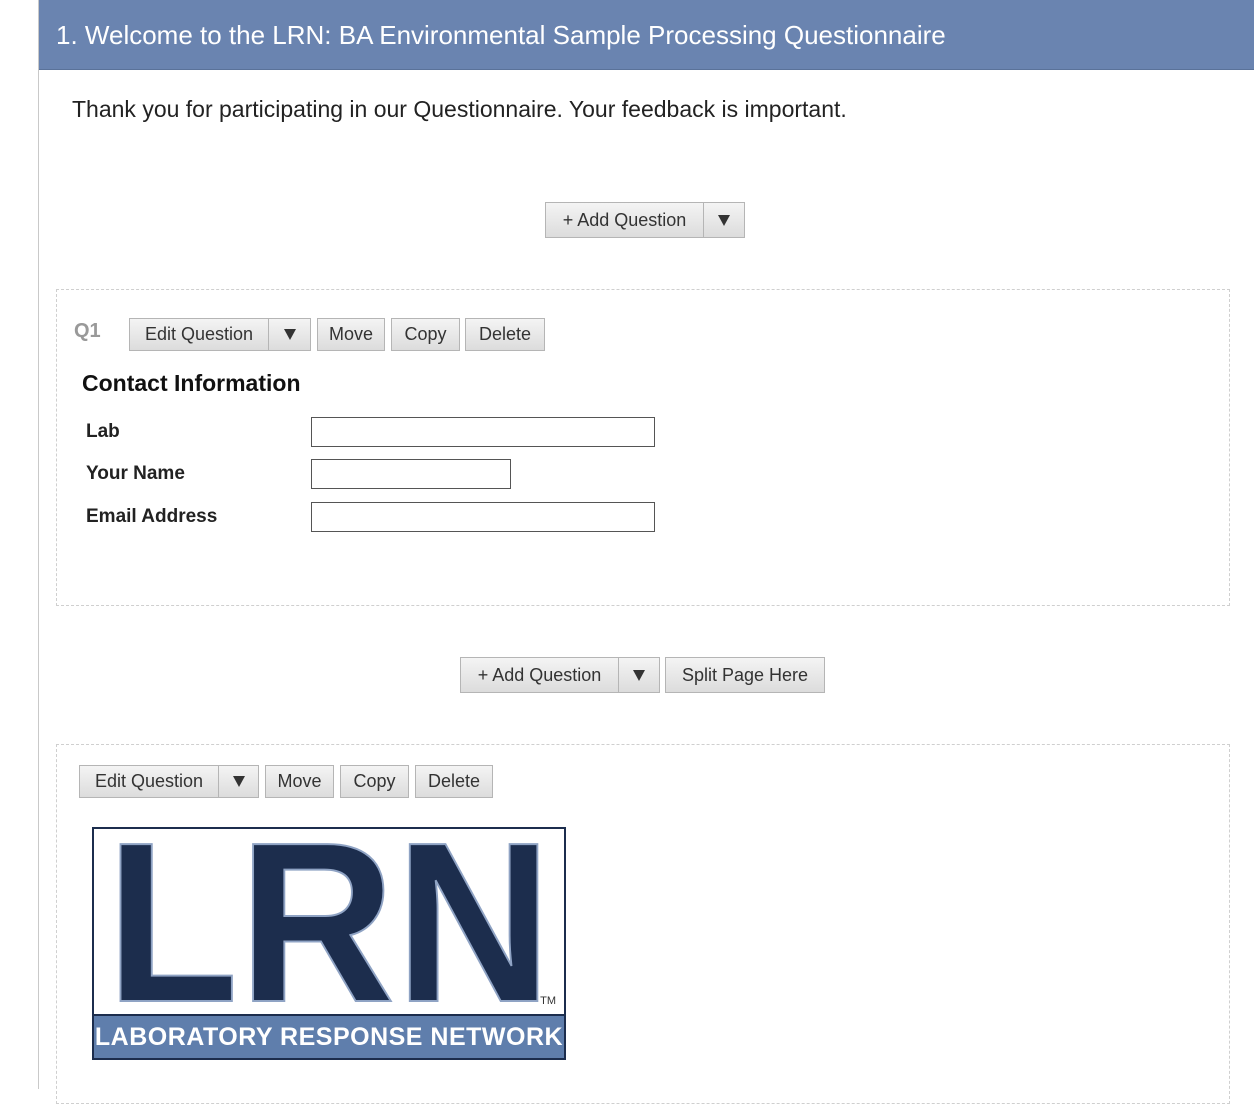 The height and width of the screenshot is (1104, 1254). I want to click on split-page-button: Split Page Here, so click(745, 675).